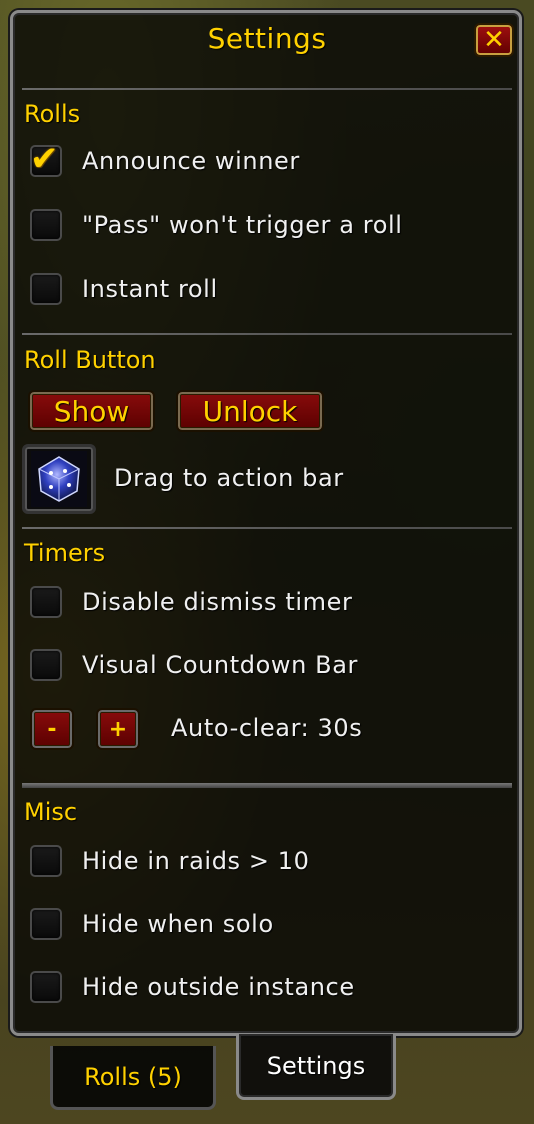 The height and width of the screenshot is (1124, 534). What do you see at coordinates (150, 289) in the screenshot?
I see `option-label: Instant roll` at bounding box center [150, 289].